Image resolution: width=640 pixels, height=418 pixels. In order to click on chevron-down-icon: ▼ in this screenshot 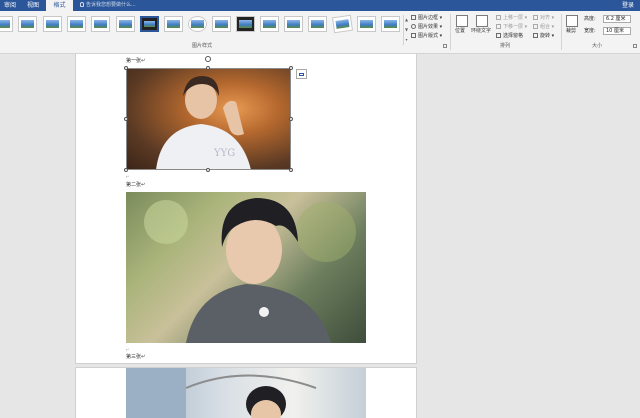, I will do `click(406, 30)`.